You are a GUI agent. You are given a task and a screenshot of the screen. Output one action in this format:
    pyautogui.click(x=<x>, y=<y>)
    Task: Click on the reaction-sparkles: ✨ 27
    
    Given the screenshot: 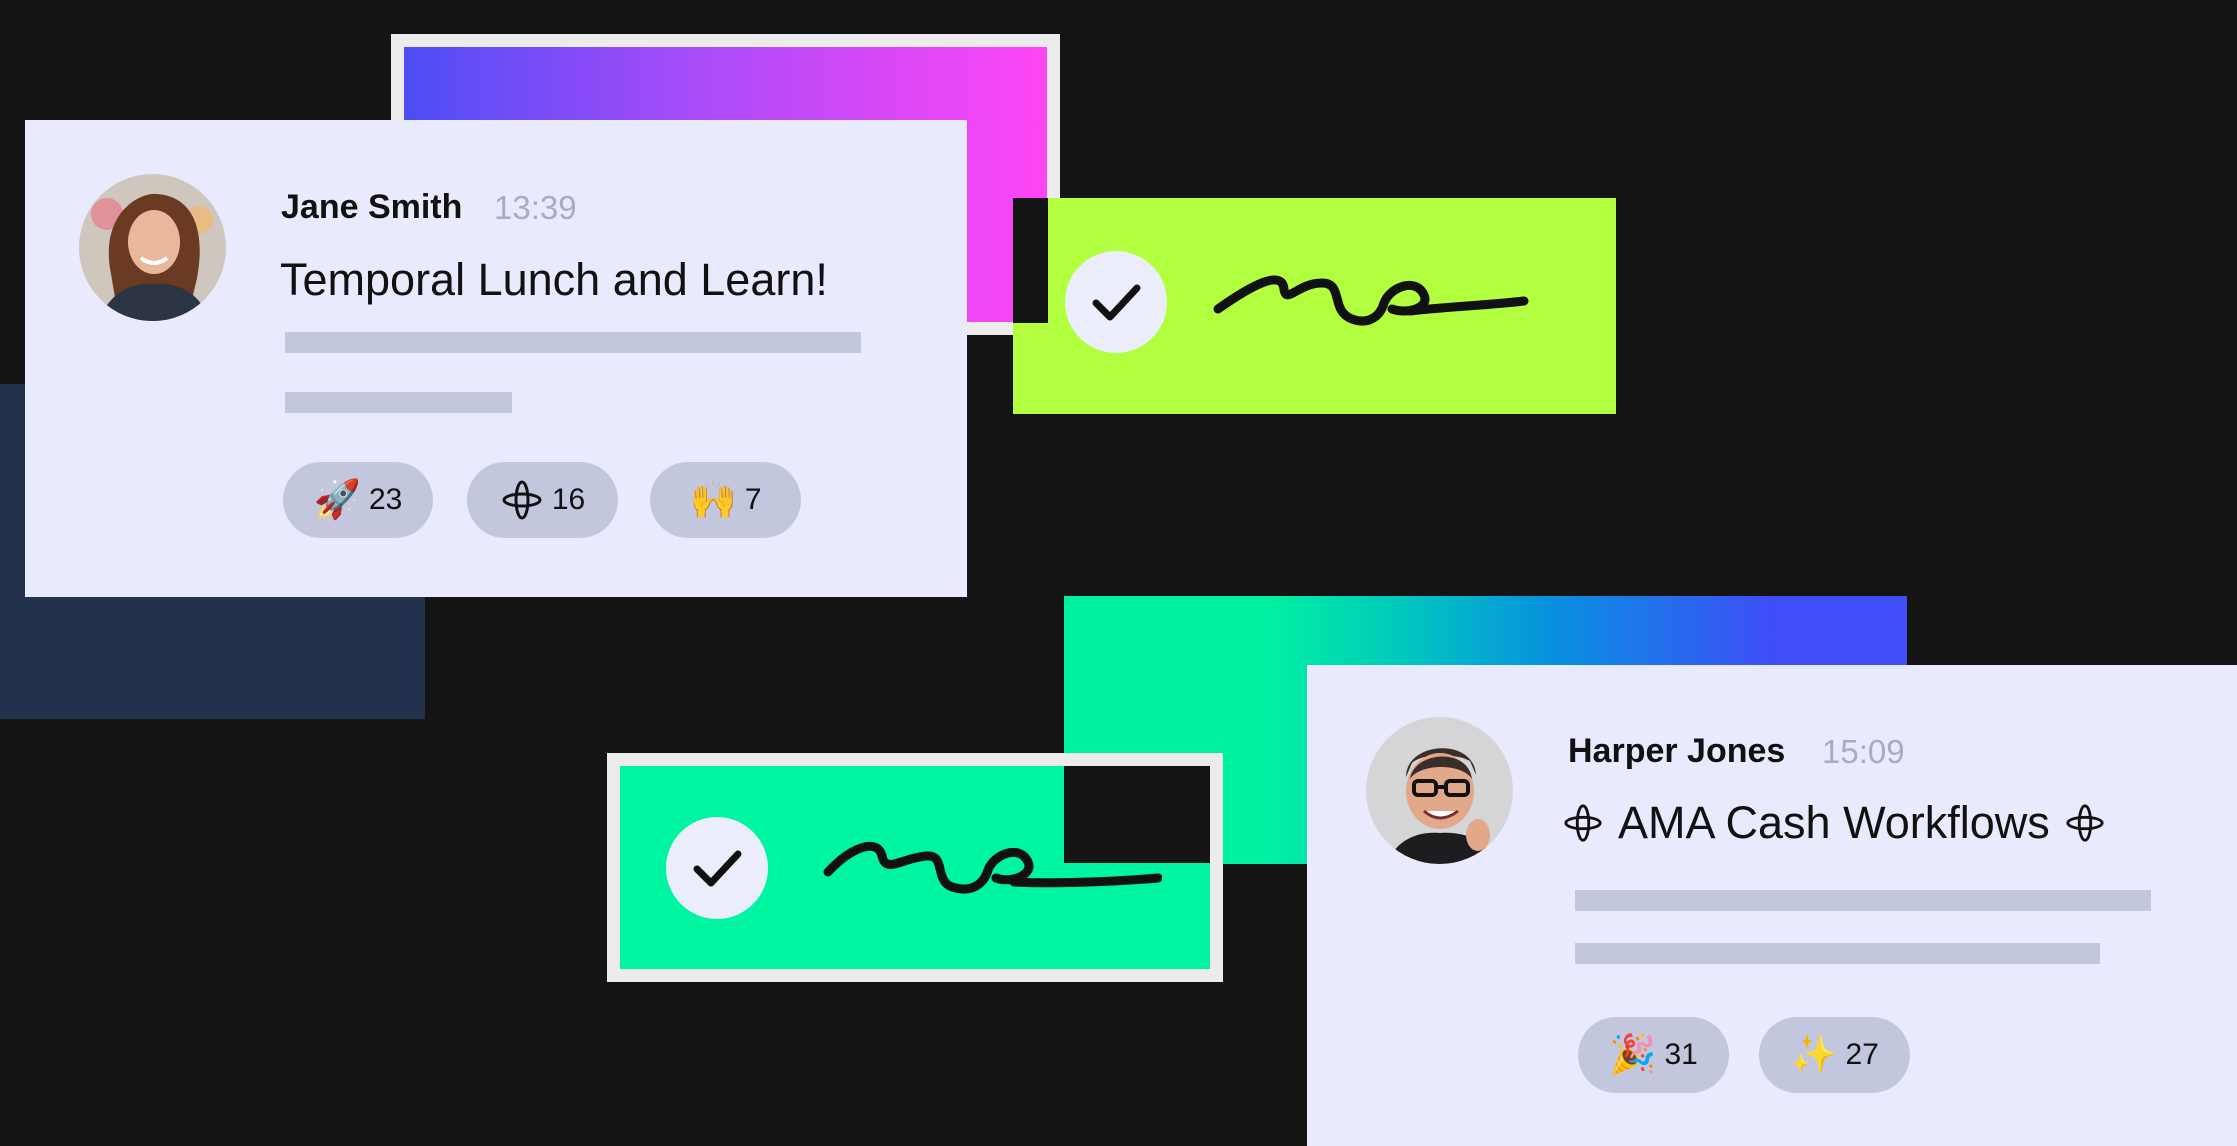 What is the action you would take?
    pyautogui.click(x=1834, y=1055)
    